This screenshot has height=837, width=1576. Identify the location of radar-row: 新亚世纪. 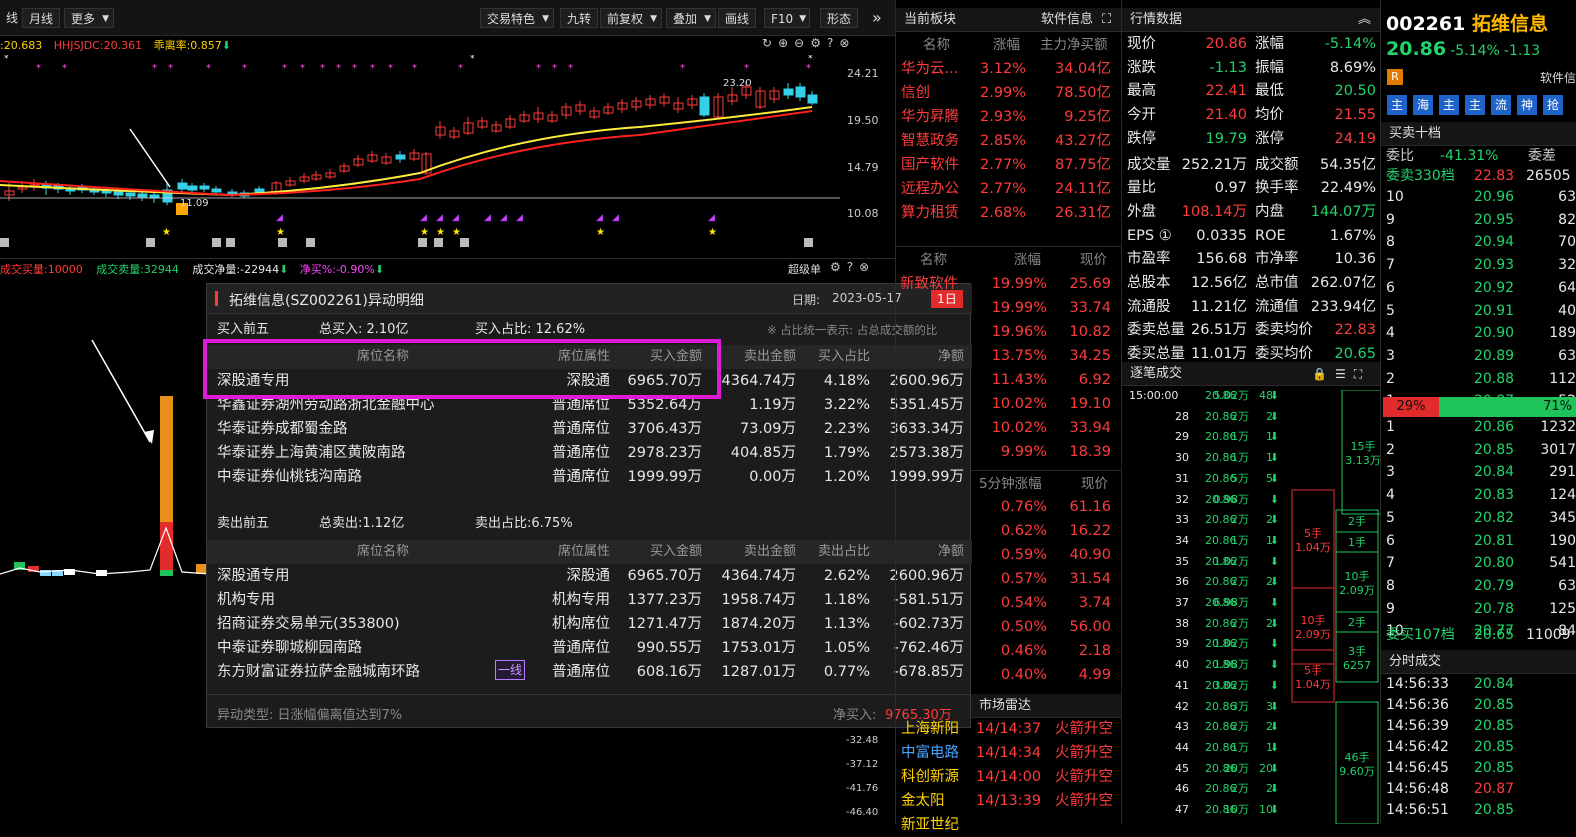
(1008, 825).